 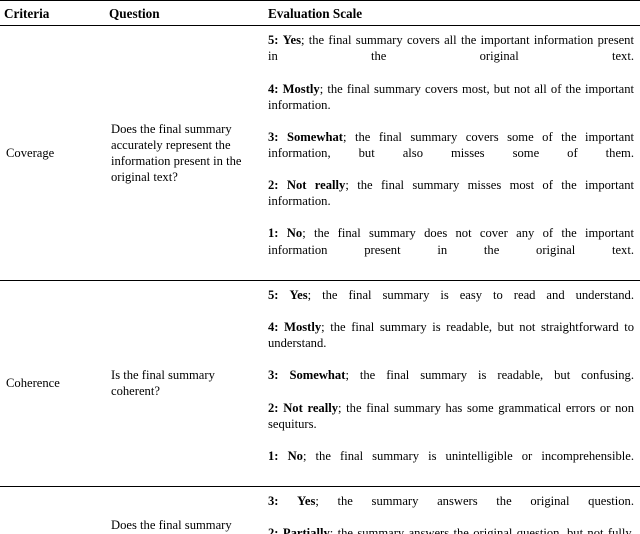 What do you see at coordinates (52, 13) in the screenshot?
I see `column-header-criteria: Criteria` at bounding box center [52, 13].